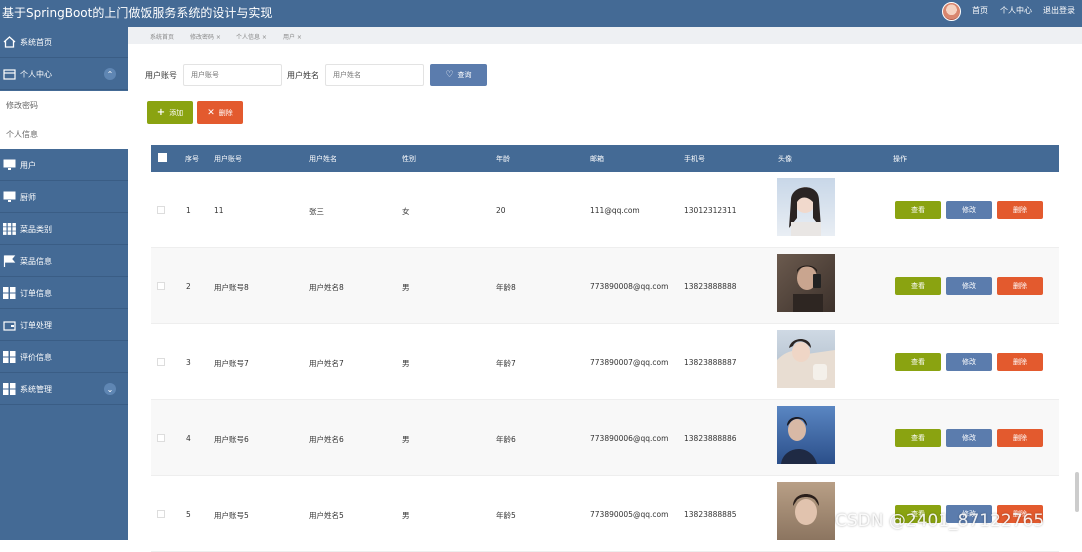  Describe the element at coordinates (110, 389) in the screenshot. I see `chevron-down-icon: ⌄` at that location.